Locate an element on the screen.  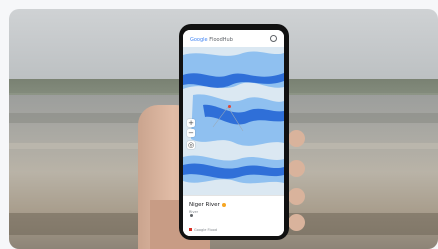
sheet-title: Niger River is located at coordinates (204, 205).